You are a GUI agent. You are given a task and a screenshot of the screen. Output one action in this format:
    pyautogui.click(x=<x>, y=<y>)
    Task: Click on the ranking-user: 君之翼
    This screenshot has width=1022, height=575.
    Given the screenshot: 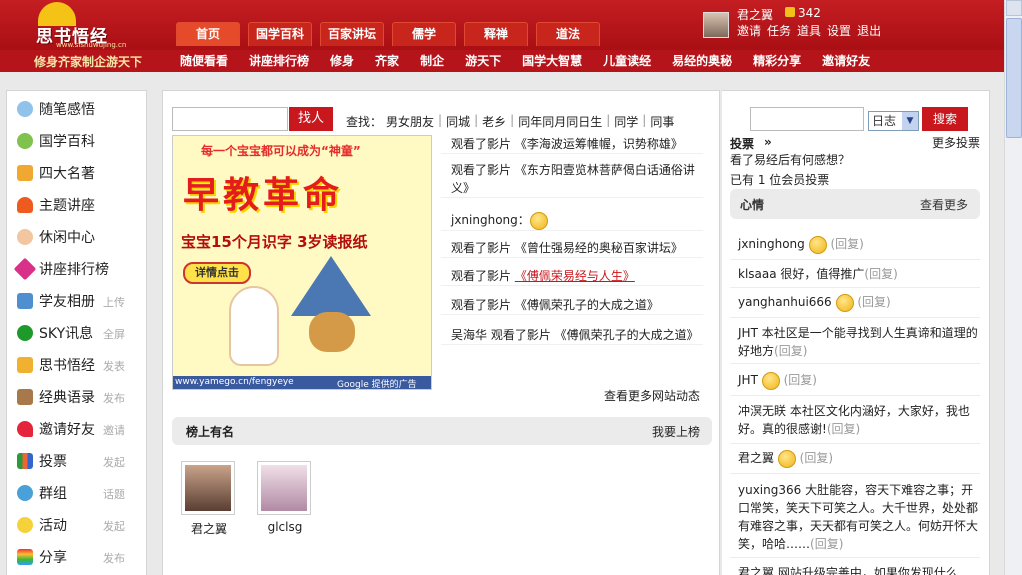 What is the action you would take?
    pyautogui.click(x=209, y=499)
    